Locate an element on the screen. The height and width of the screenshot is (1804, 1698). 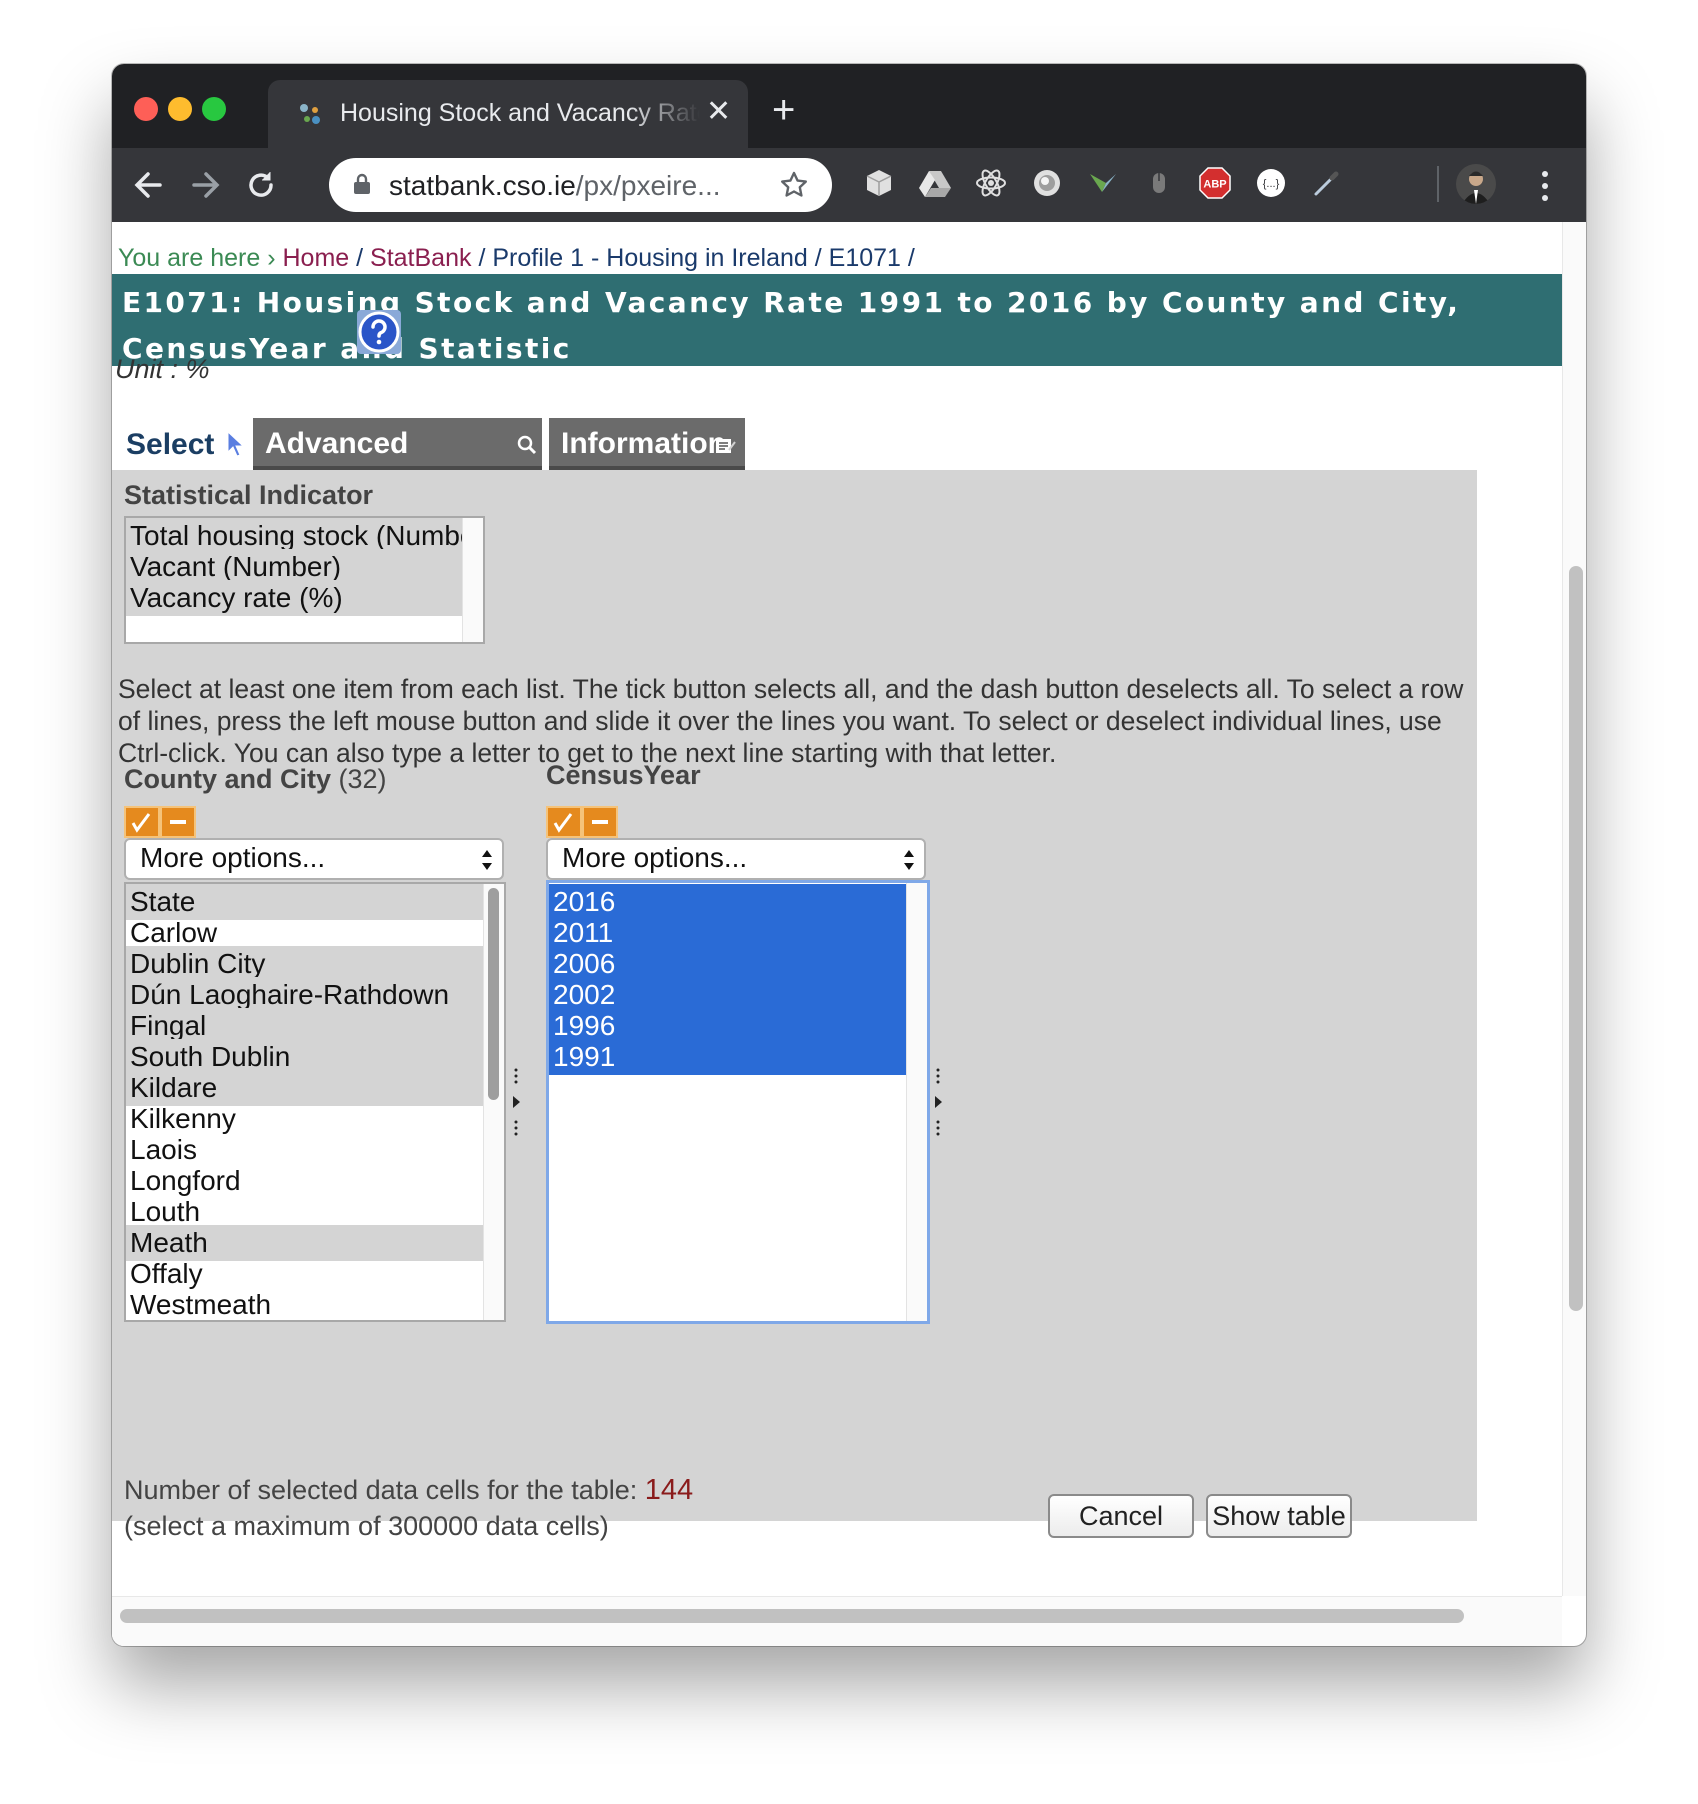
unit-label: Unit : % is located at coordinates (162, 369).